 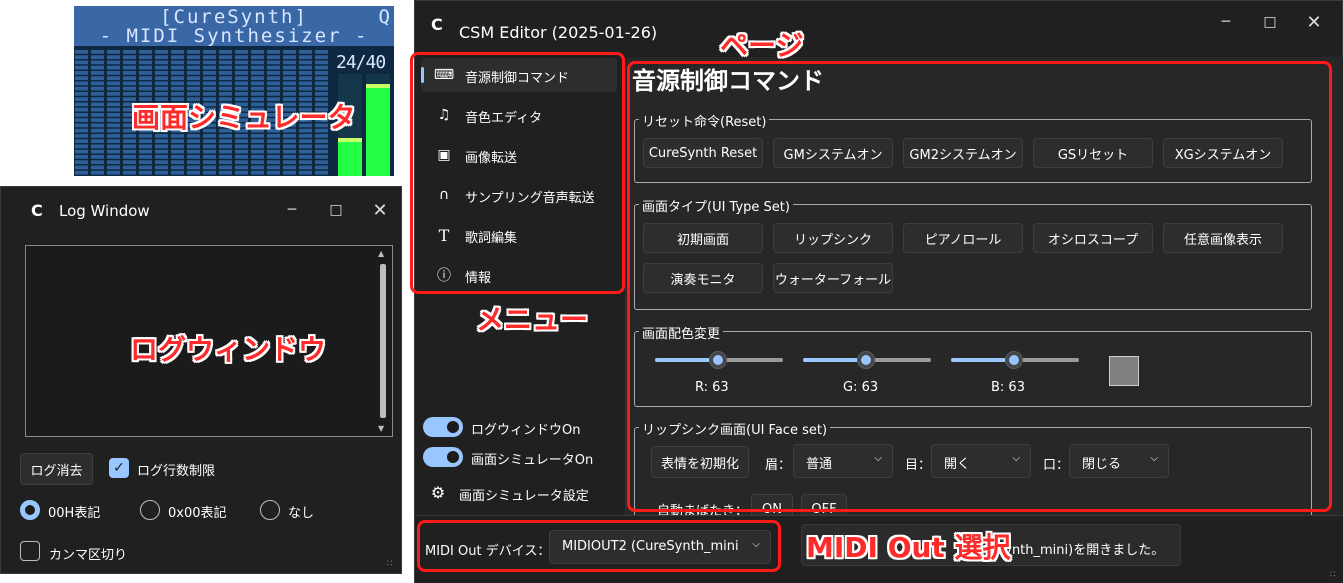 What do you see at coordinates (244, 117) in the screenshot?
I see `simulator-annotation: 画面シミュレータ` at bounding box center [244, 117].